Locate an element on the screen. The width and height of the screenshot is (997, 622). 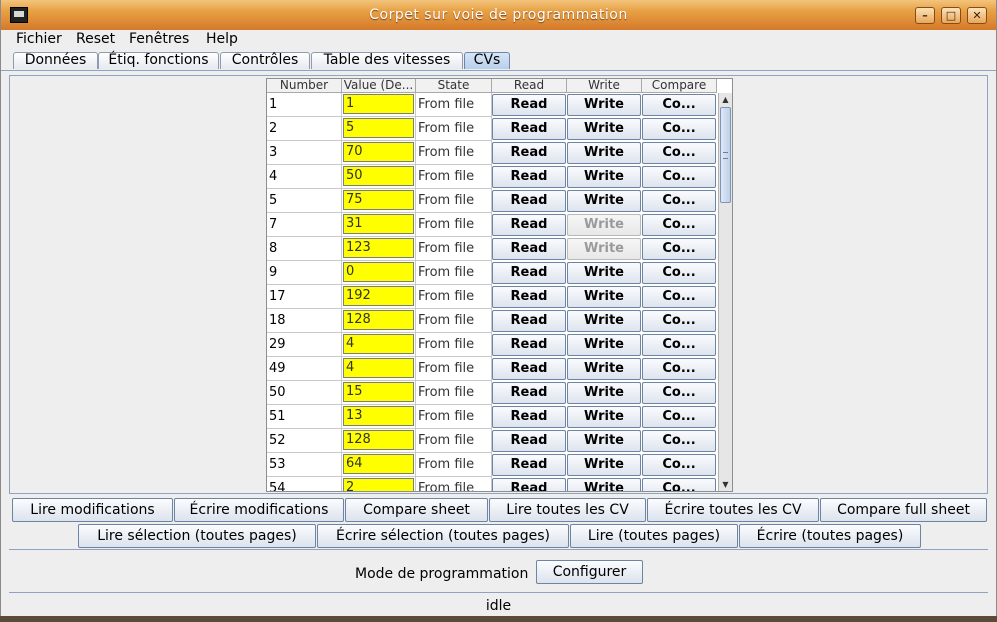
ecrire-selection-button: Écrire sélection (toutes pages) is located at coordinates (443, 536).